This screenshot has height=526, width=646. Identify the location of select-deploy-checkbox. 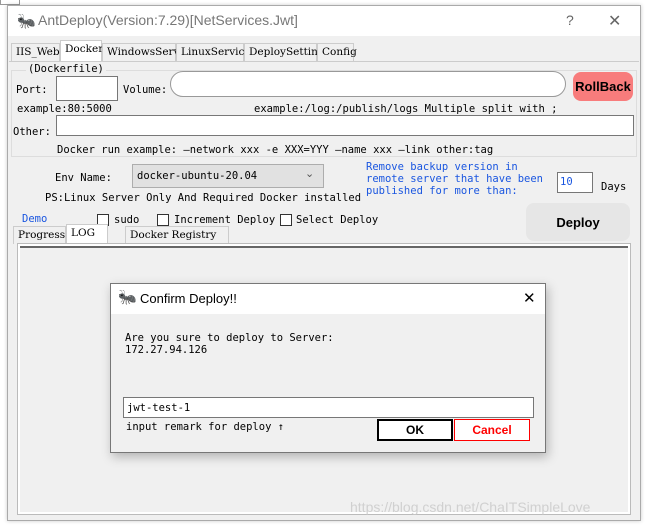
(286, 220).